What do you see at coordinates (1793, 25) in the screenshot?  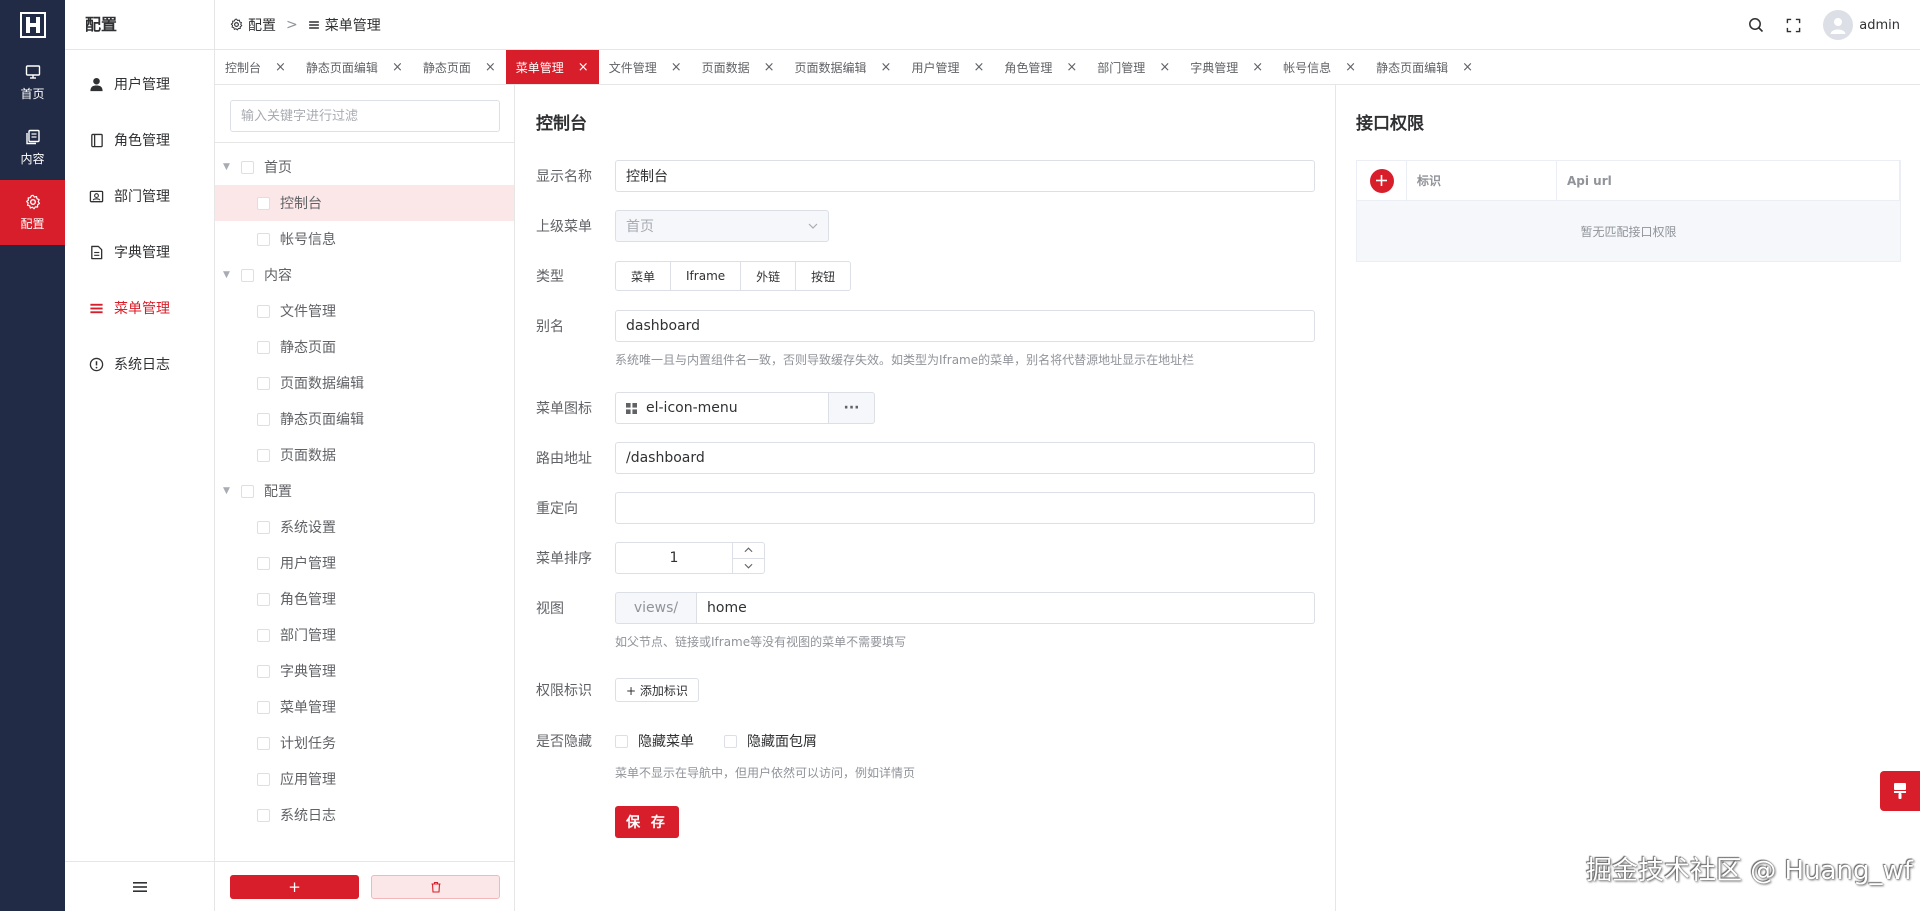 I see `fullscreen-button` at bounding box center [1793, 25].